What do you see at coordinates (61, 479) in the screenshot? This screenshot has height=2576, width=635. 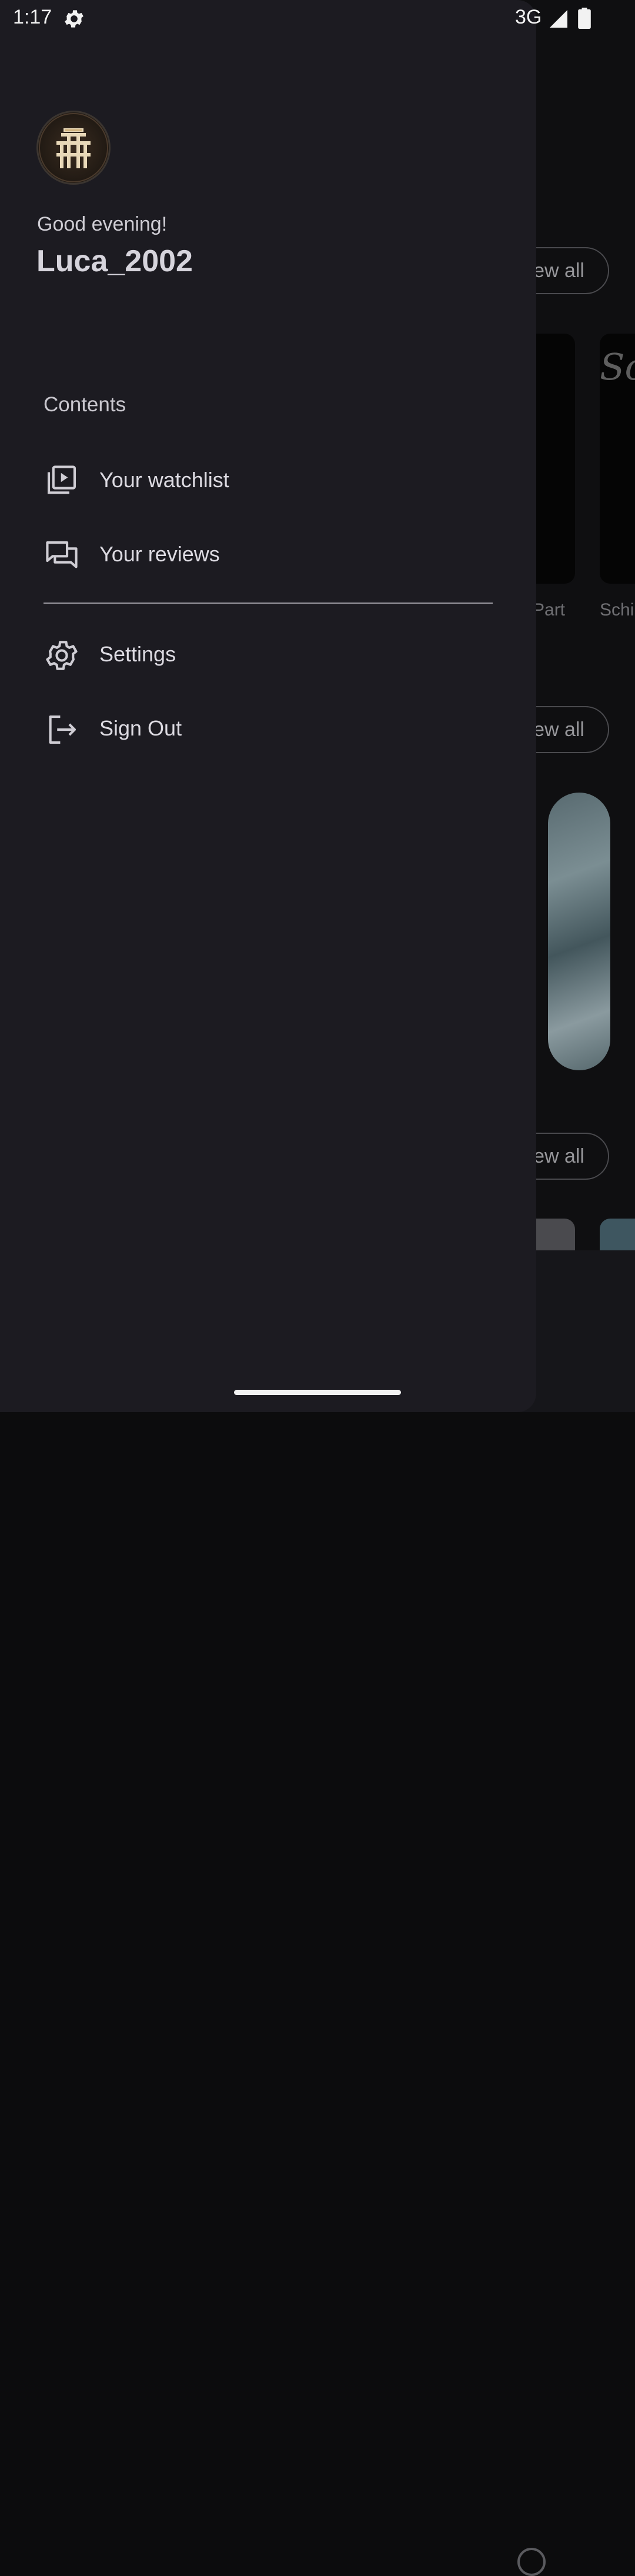 I see `watchlist-icon` at bounding box center [61, 479].